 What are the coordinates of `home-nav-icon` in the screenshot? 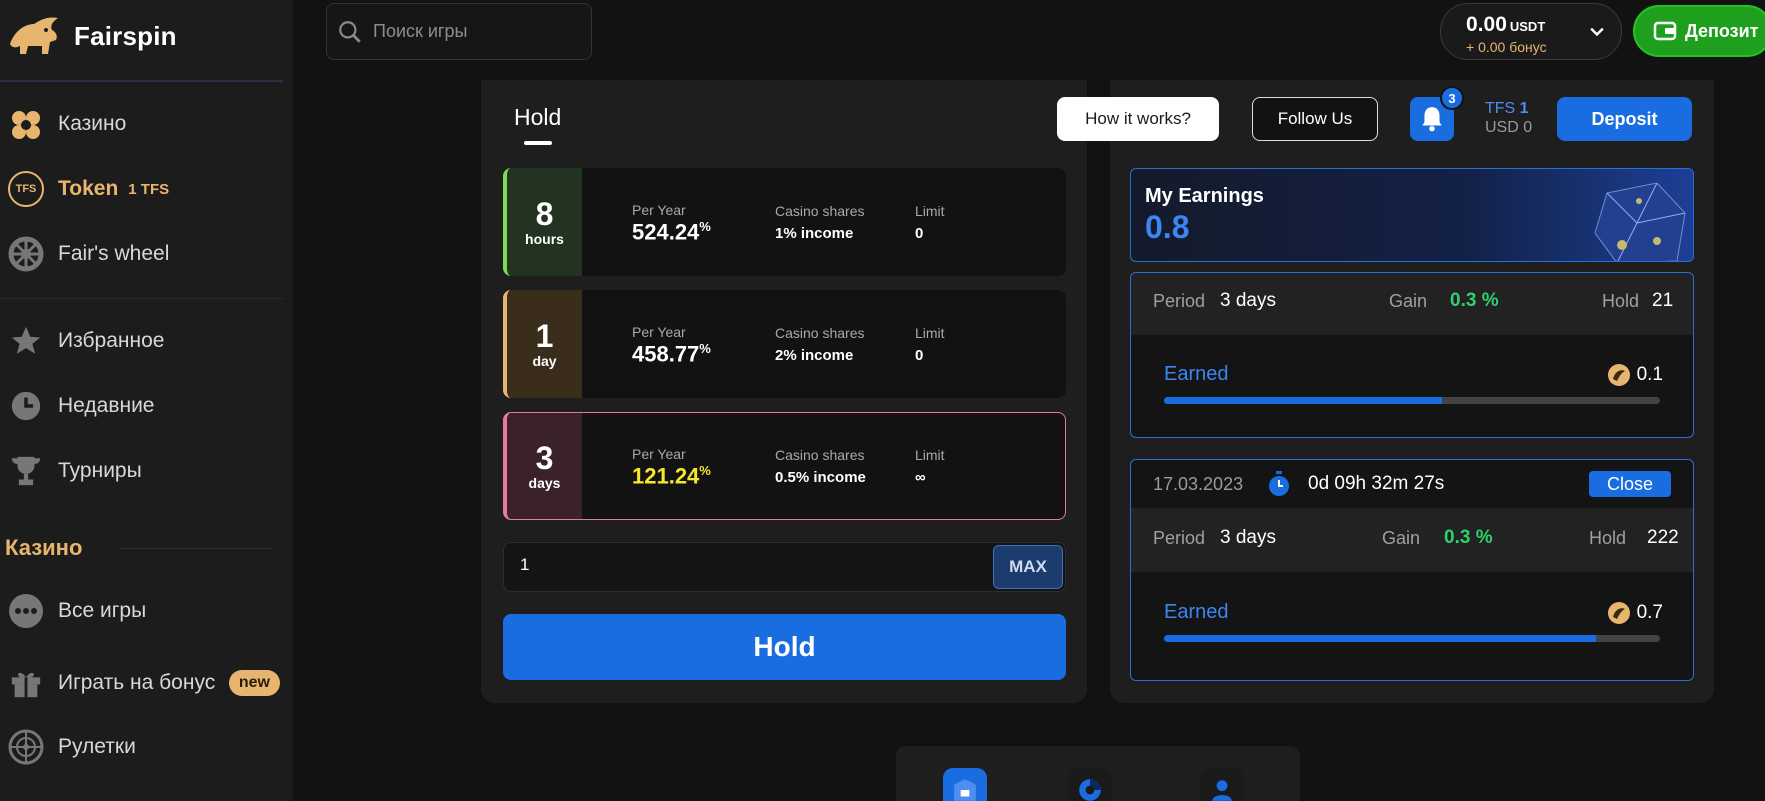 It's located at (965, 784).